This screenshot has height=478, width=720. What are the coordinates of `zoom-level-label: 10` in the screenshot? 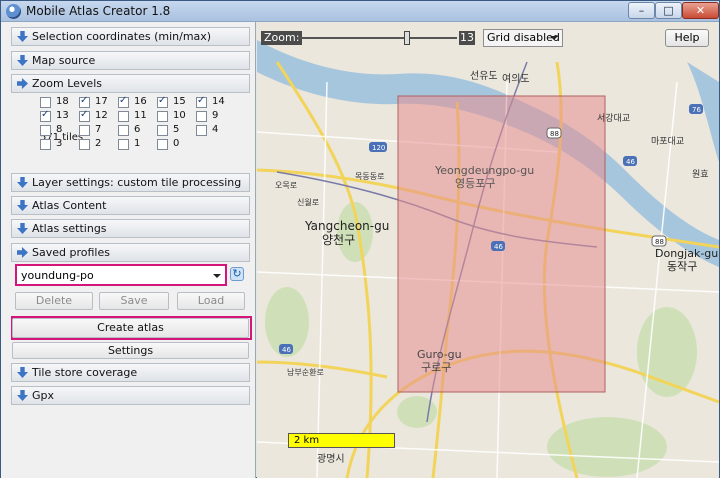 It's located at (179, 115).